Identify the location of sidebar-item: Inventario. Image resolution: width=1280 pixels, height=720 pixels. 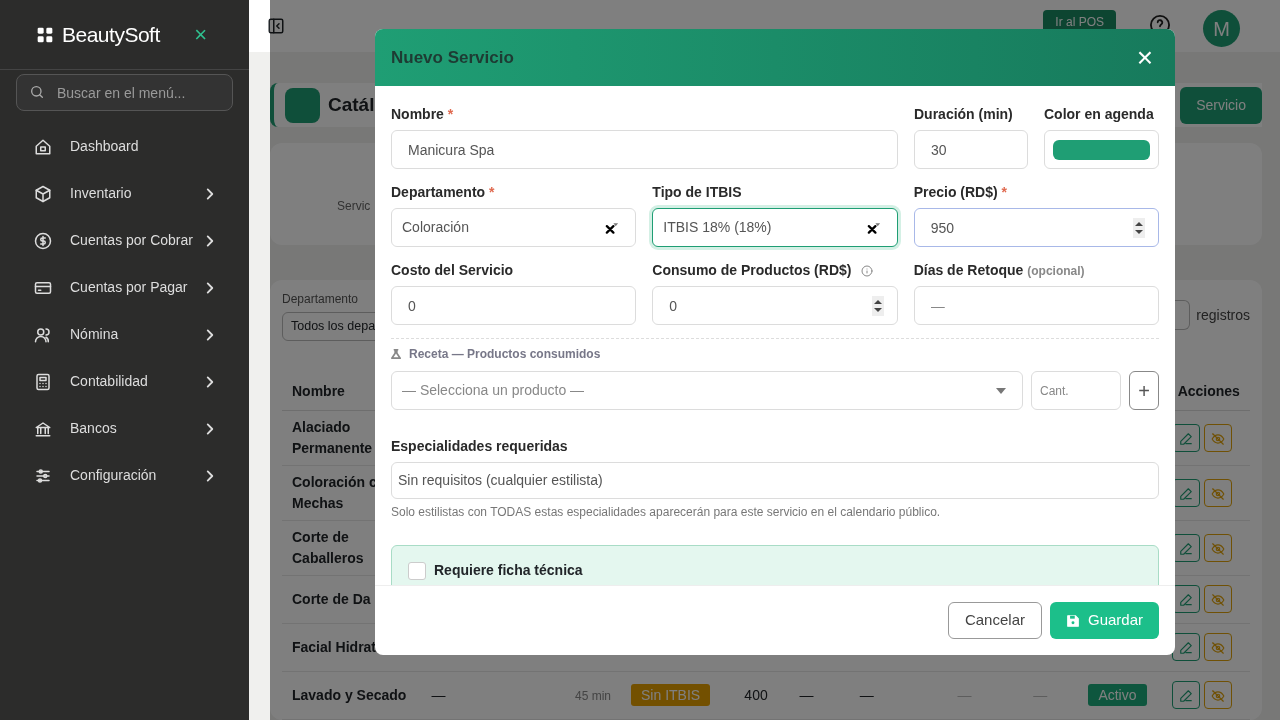
(124, 193).